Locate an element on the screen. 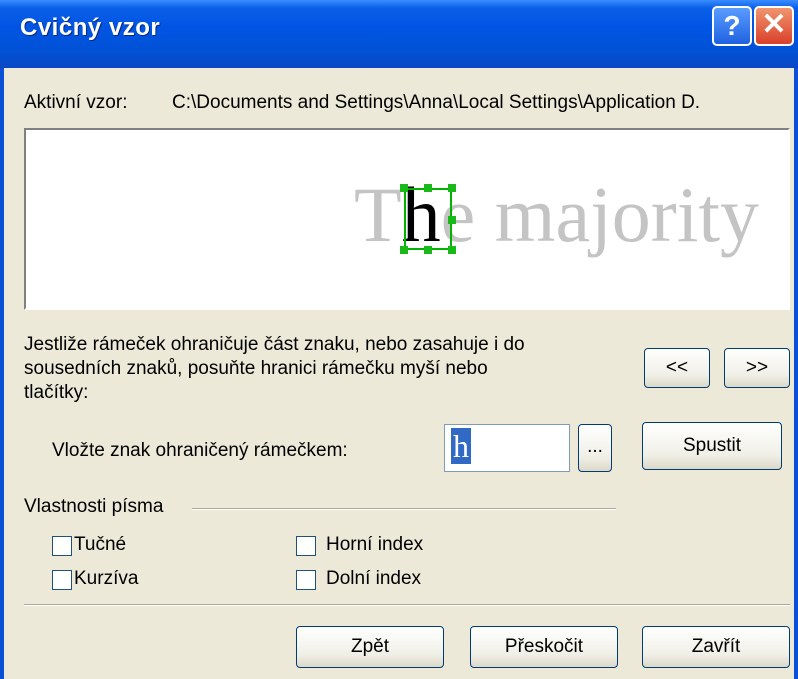 This screenshot has height=679, width=798. char-selection-frame is located at coordinates (428, 219).